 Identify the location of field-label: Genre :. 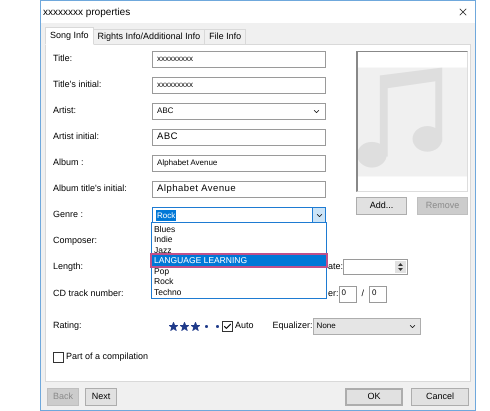
(68, 215).